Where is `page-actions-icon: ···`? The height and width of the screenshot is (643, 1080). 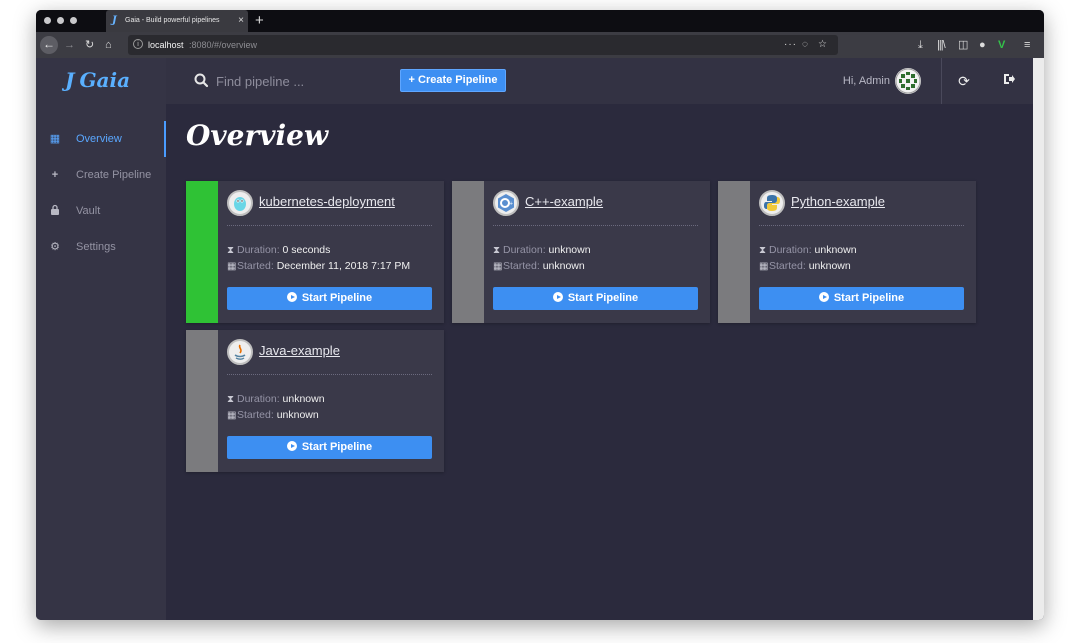
page-actions-icon: ··· is located at coordinates (790, 45).